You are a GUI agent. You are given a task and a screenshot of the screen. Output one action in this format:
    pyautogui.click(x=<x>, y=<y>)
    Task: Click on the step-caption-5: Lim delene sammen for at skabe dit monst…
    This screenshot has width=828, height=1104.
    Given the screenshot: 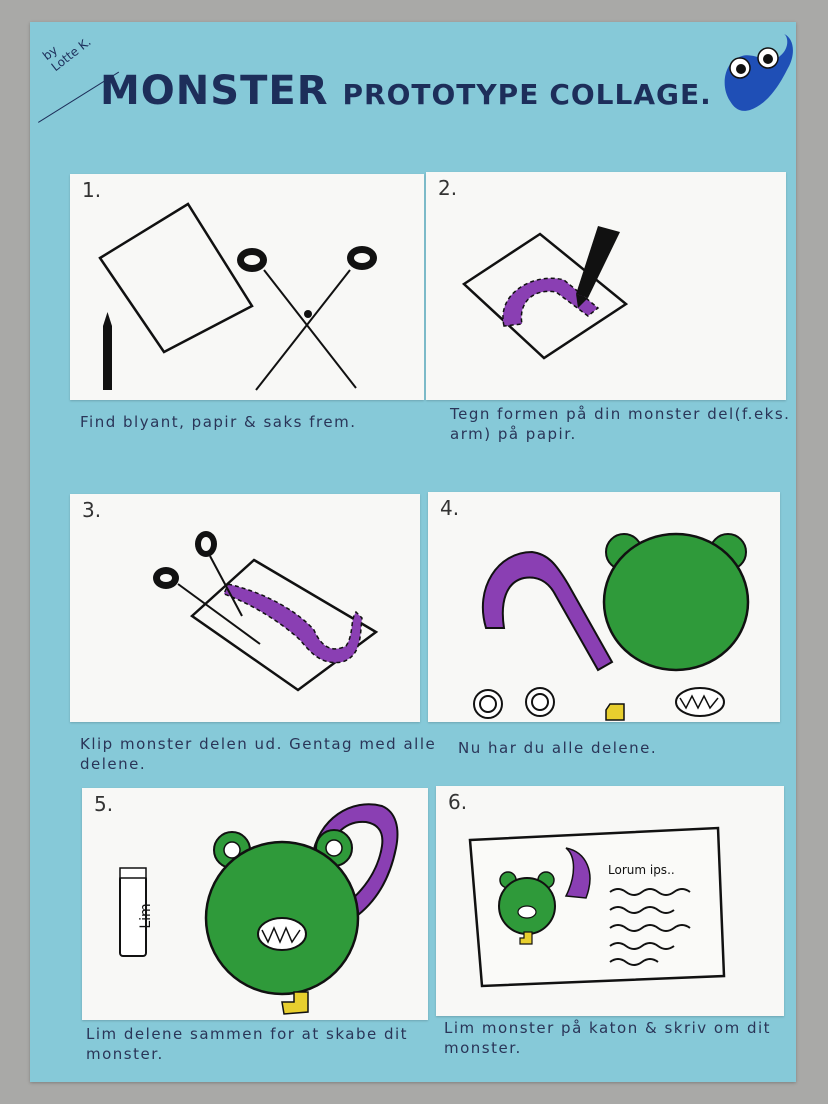 What is the action you would take?
    pyautogui.click(x=247, y=1044)
    